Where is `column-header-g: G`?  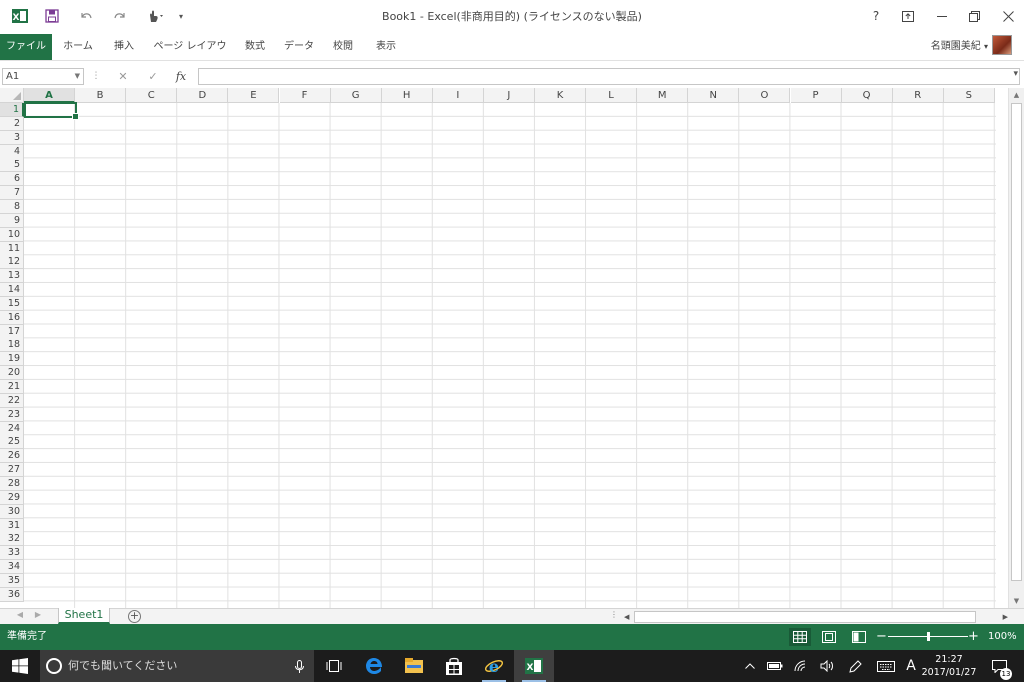 column-header-g: G is located at coordinates (356, 95).